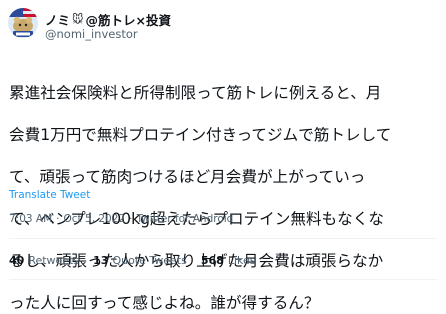  Describe the element at coordinates (200, 135) in the screenshot. I see `tweet-line: 会費1万円で無料プロテイン付きってジムで筋トレして` at that location.